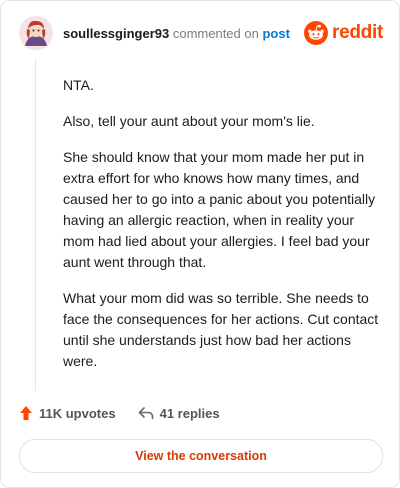  I want to click on reddit-logo: reddit, so click(343, 33).